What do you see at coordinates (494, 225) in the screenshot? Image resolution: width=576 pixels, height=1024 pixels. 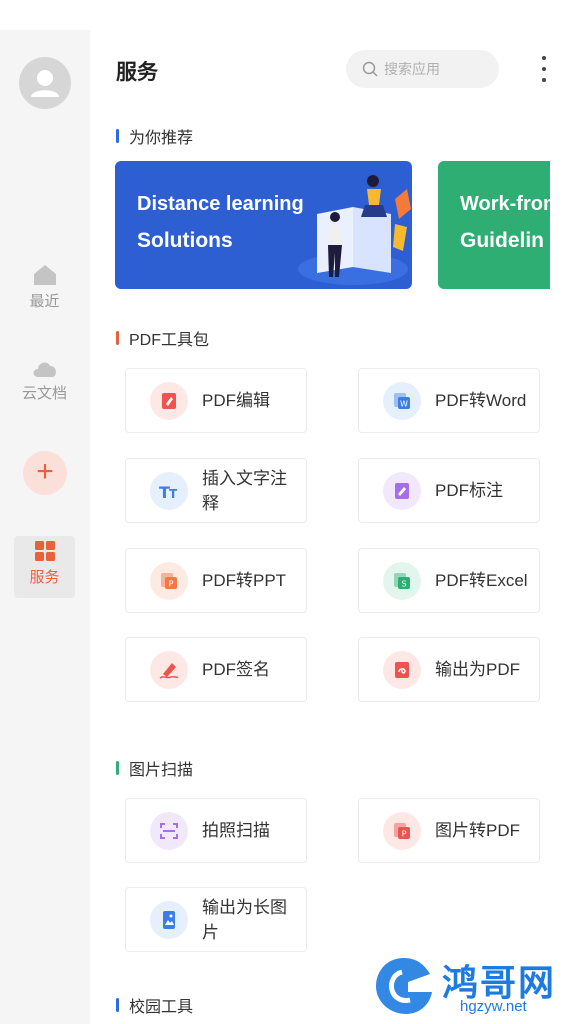 I see `banner-work-from-home: Work-from Guidelin` at bounding box center [494, 225].